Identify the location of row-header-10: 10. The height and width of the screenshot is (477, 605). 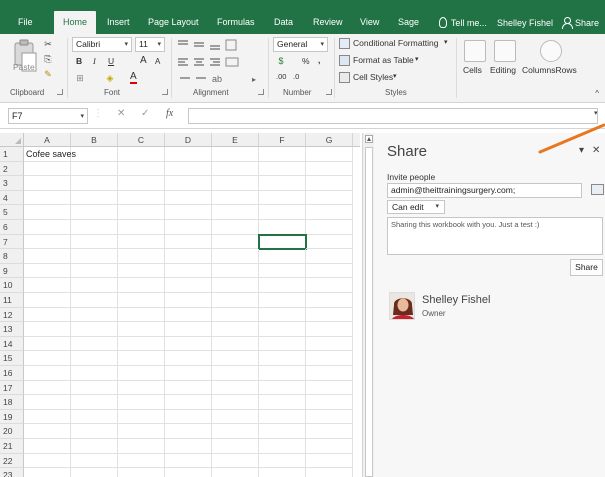
(12, 285).